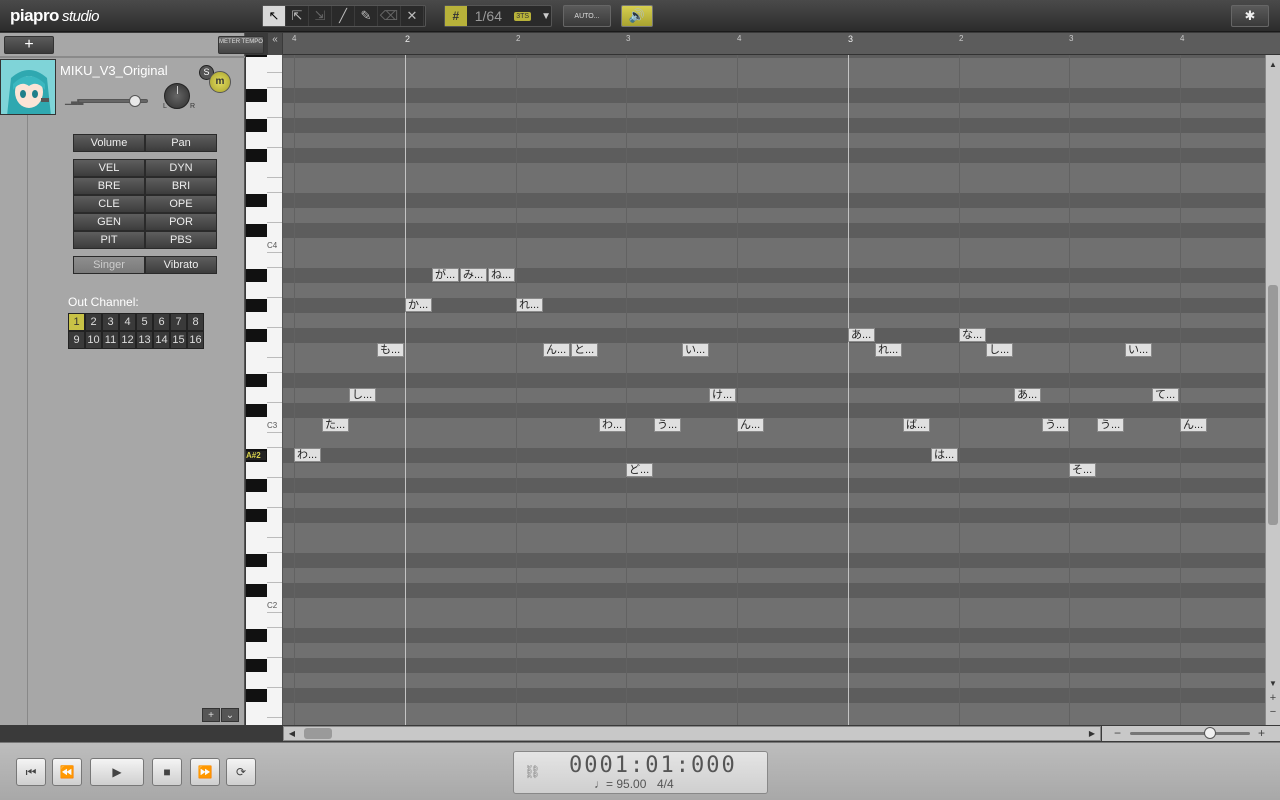 The height and width of the screenshot is (800, 1280). What do you see at coordinates (389, 16) in the screenshot?
I see `eraser-tool-icon: ⌫` at bounding box center [389, 16].